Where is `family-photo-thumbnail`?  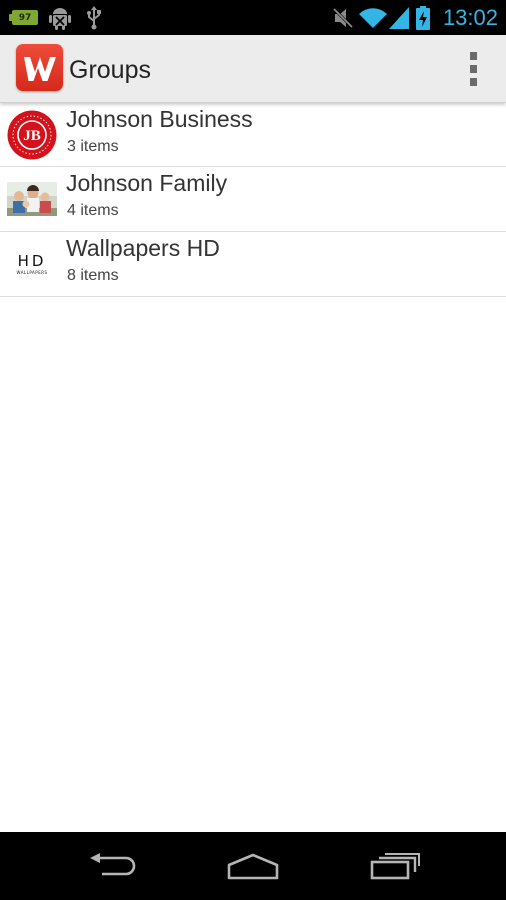
family-photo-thumbnail is located at coordinates (32, 199).